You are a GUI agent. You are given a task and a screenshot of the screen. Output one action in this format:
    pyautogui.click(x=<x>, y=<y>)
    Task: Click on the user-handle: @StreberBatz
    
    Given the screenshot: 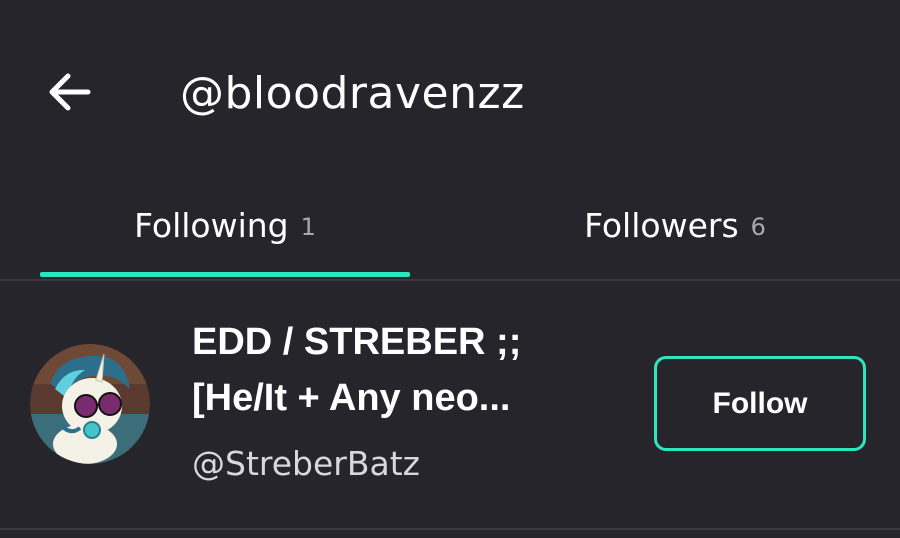 What is the action you would take?
    pyautogui.click(x=306, y=463)
    